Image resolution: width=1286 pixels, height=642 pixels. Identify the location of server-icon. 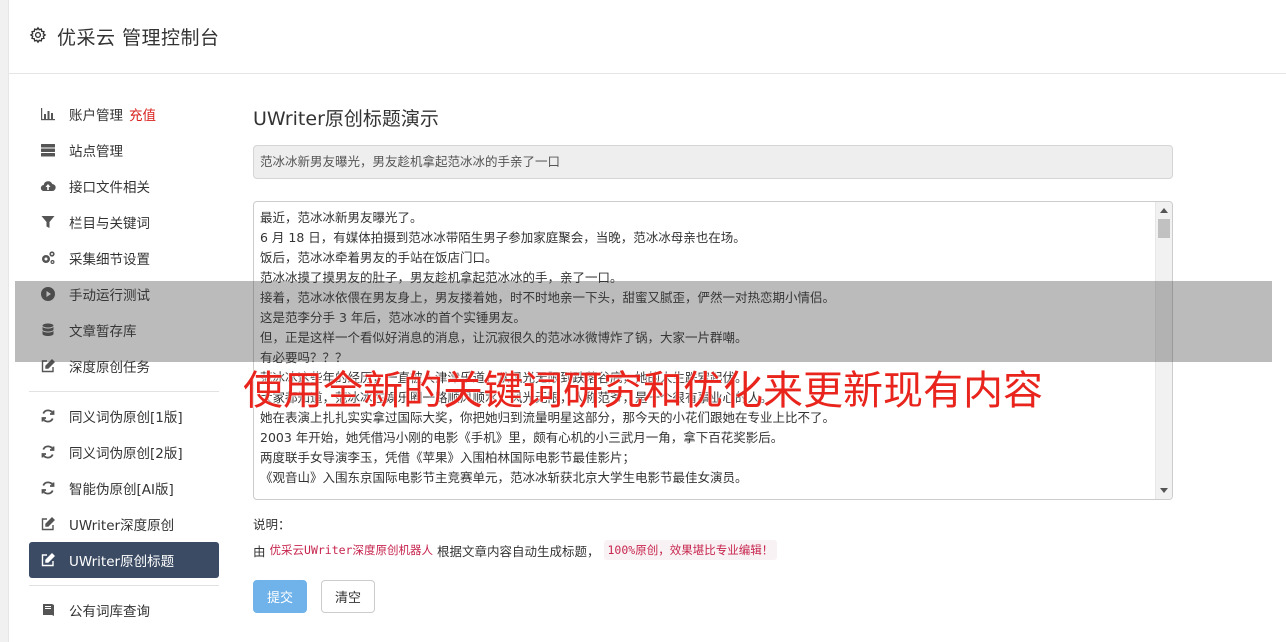
(48, 150).